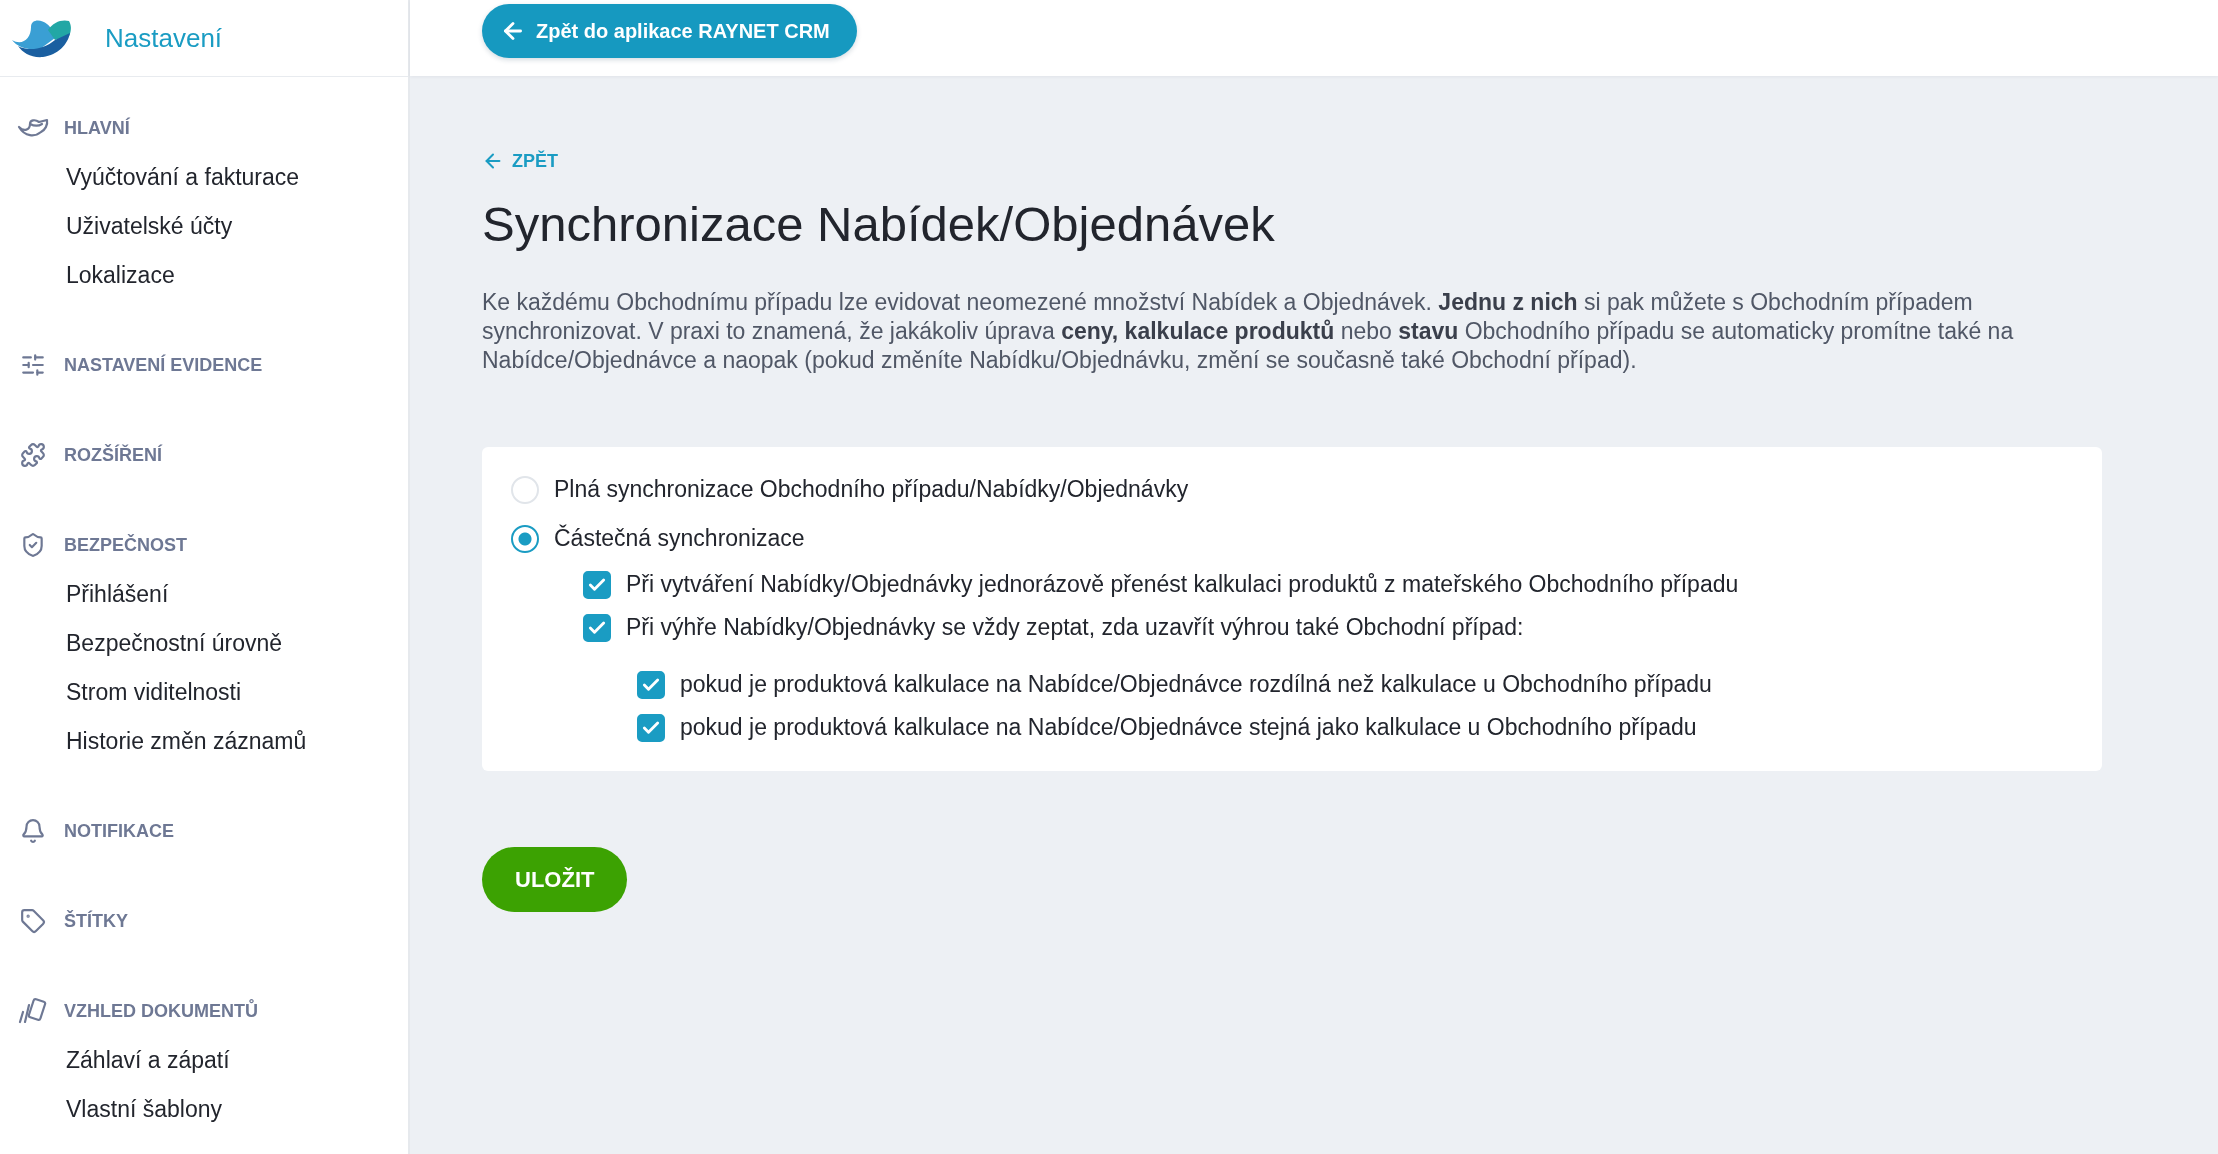 Image resolution: width=2218 pixels, height=1154 pixels. What do you see at coordinates (144, 1109) in the screenshot?
I see `sidebar-item: Vlastní šablony` at bounding box center [144, 1109].